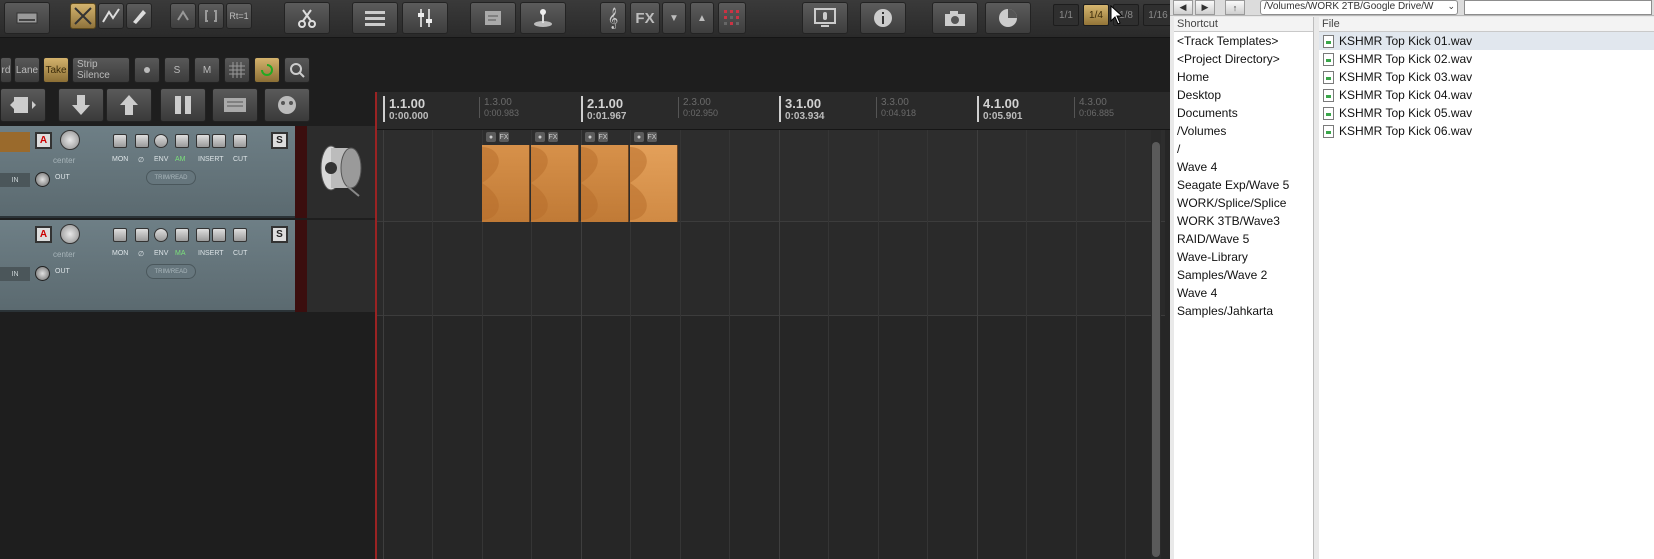 This screenshot has height=559, width=1654. Describe the element at coordinates (307, 18) in the screenshot. I see `split-button` at that location.